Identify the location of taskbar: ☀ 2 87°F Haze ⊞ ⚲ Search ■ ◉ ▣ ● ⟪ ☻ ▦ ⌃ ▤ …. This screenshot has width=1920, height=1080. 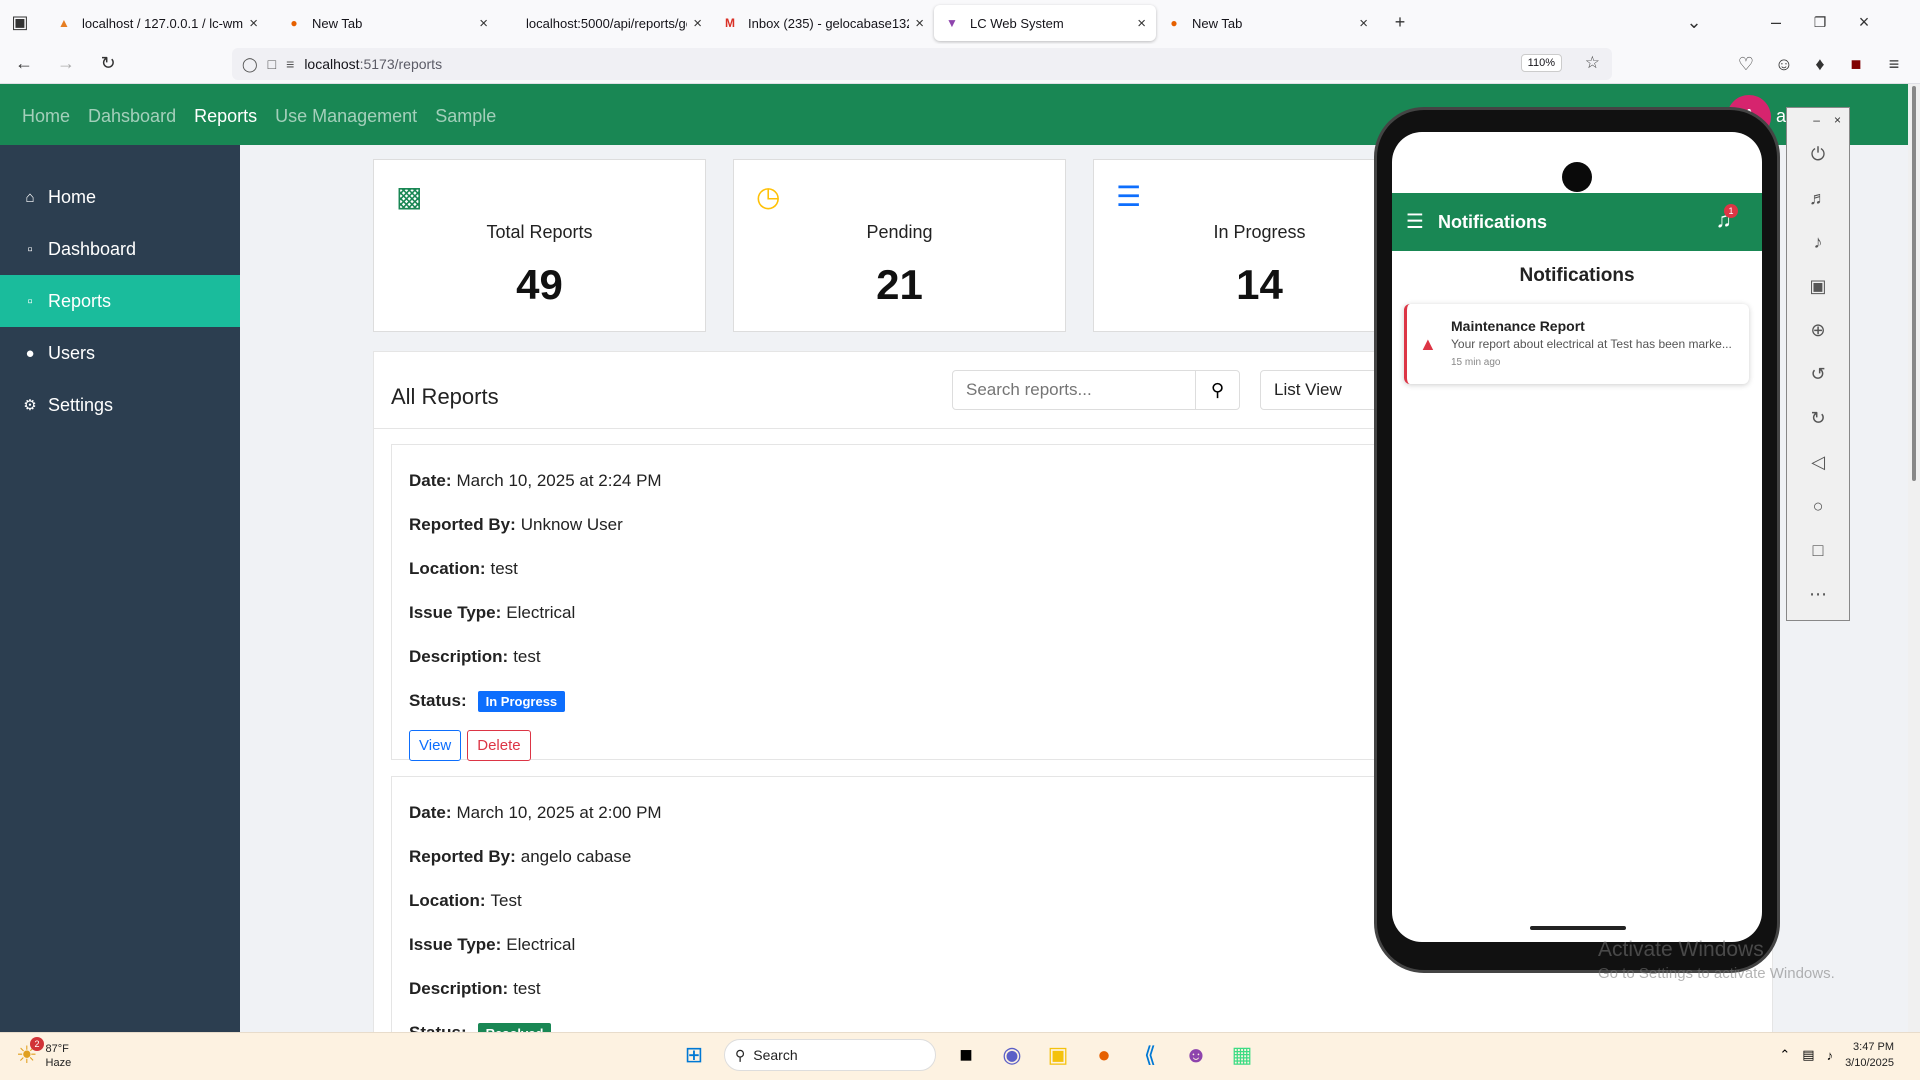
(960, 1056).